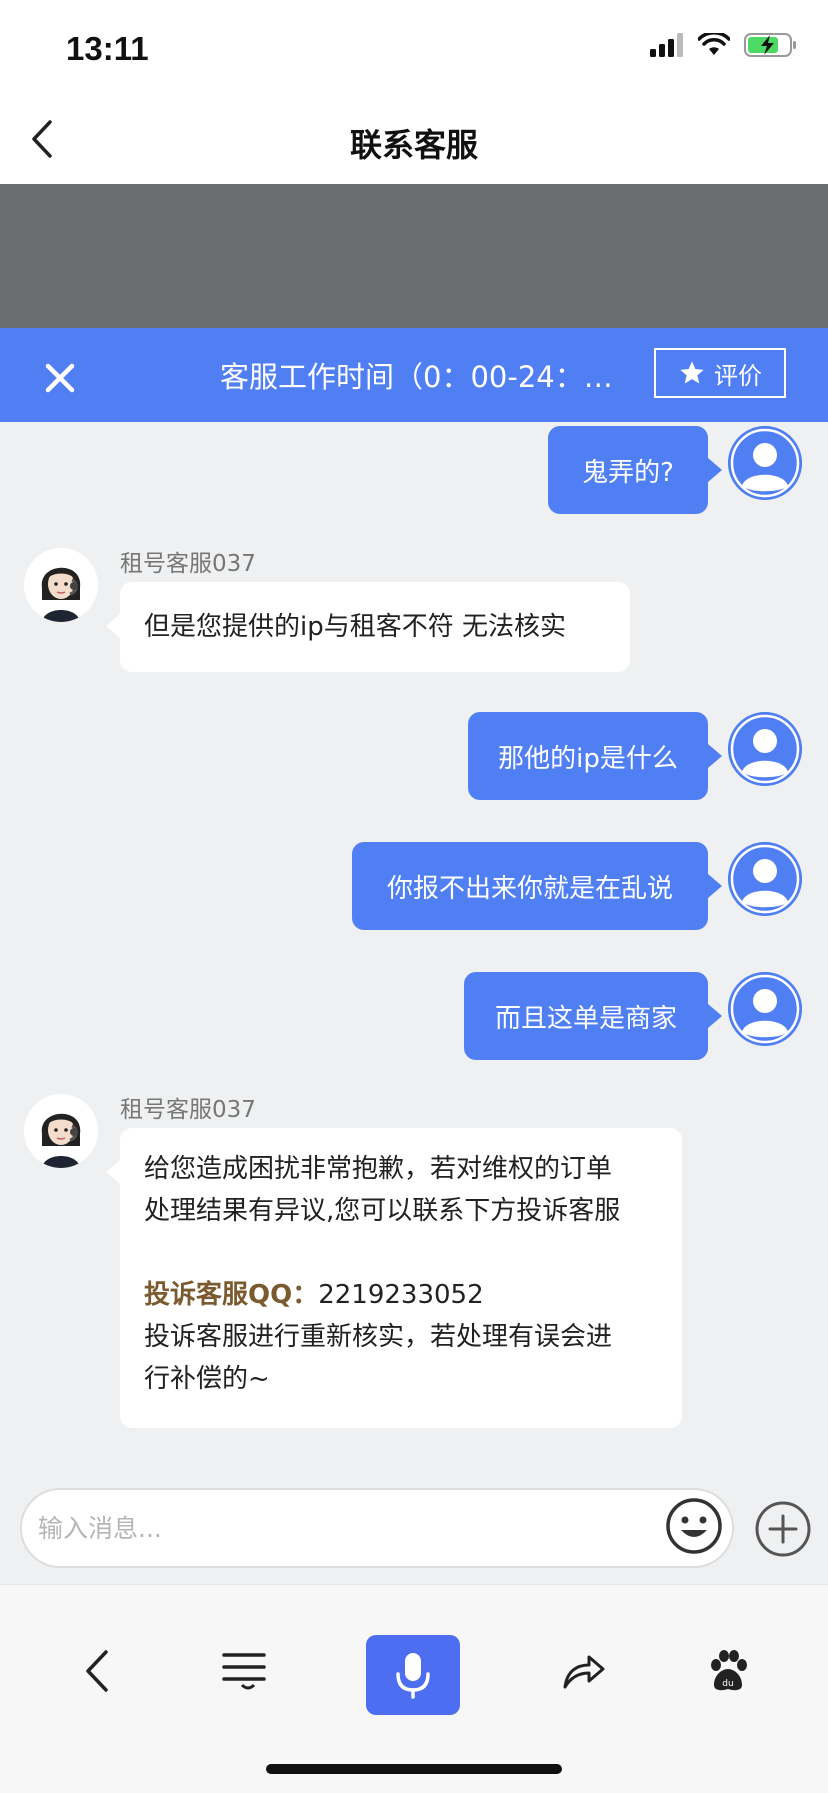 The image size is (828, 1793). I want to click on baidu-paw-icon: du, so click(729, 1670).